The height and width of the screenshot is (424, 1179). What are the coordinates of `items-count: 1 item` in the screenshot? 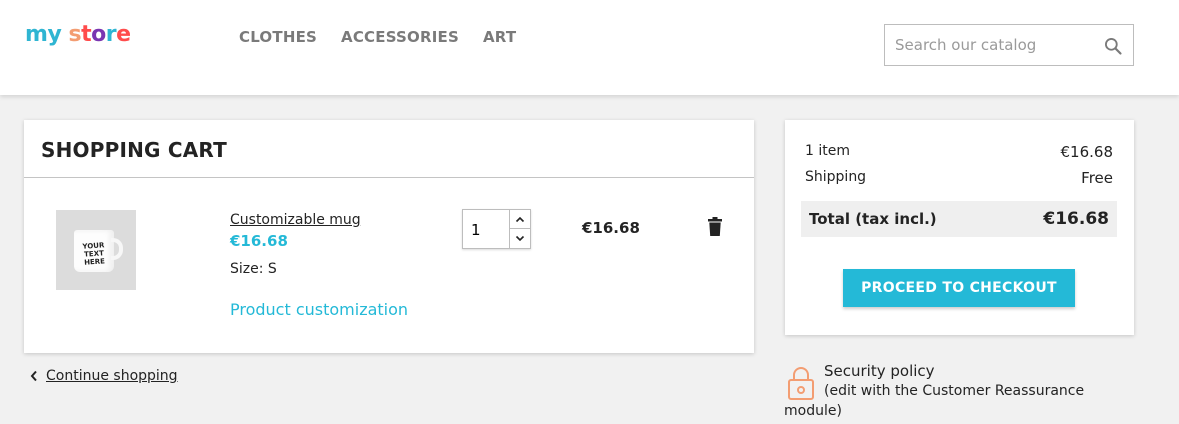 It's located at (827, 151).